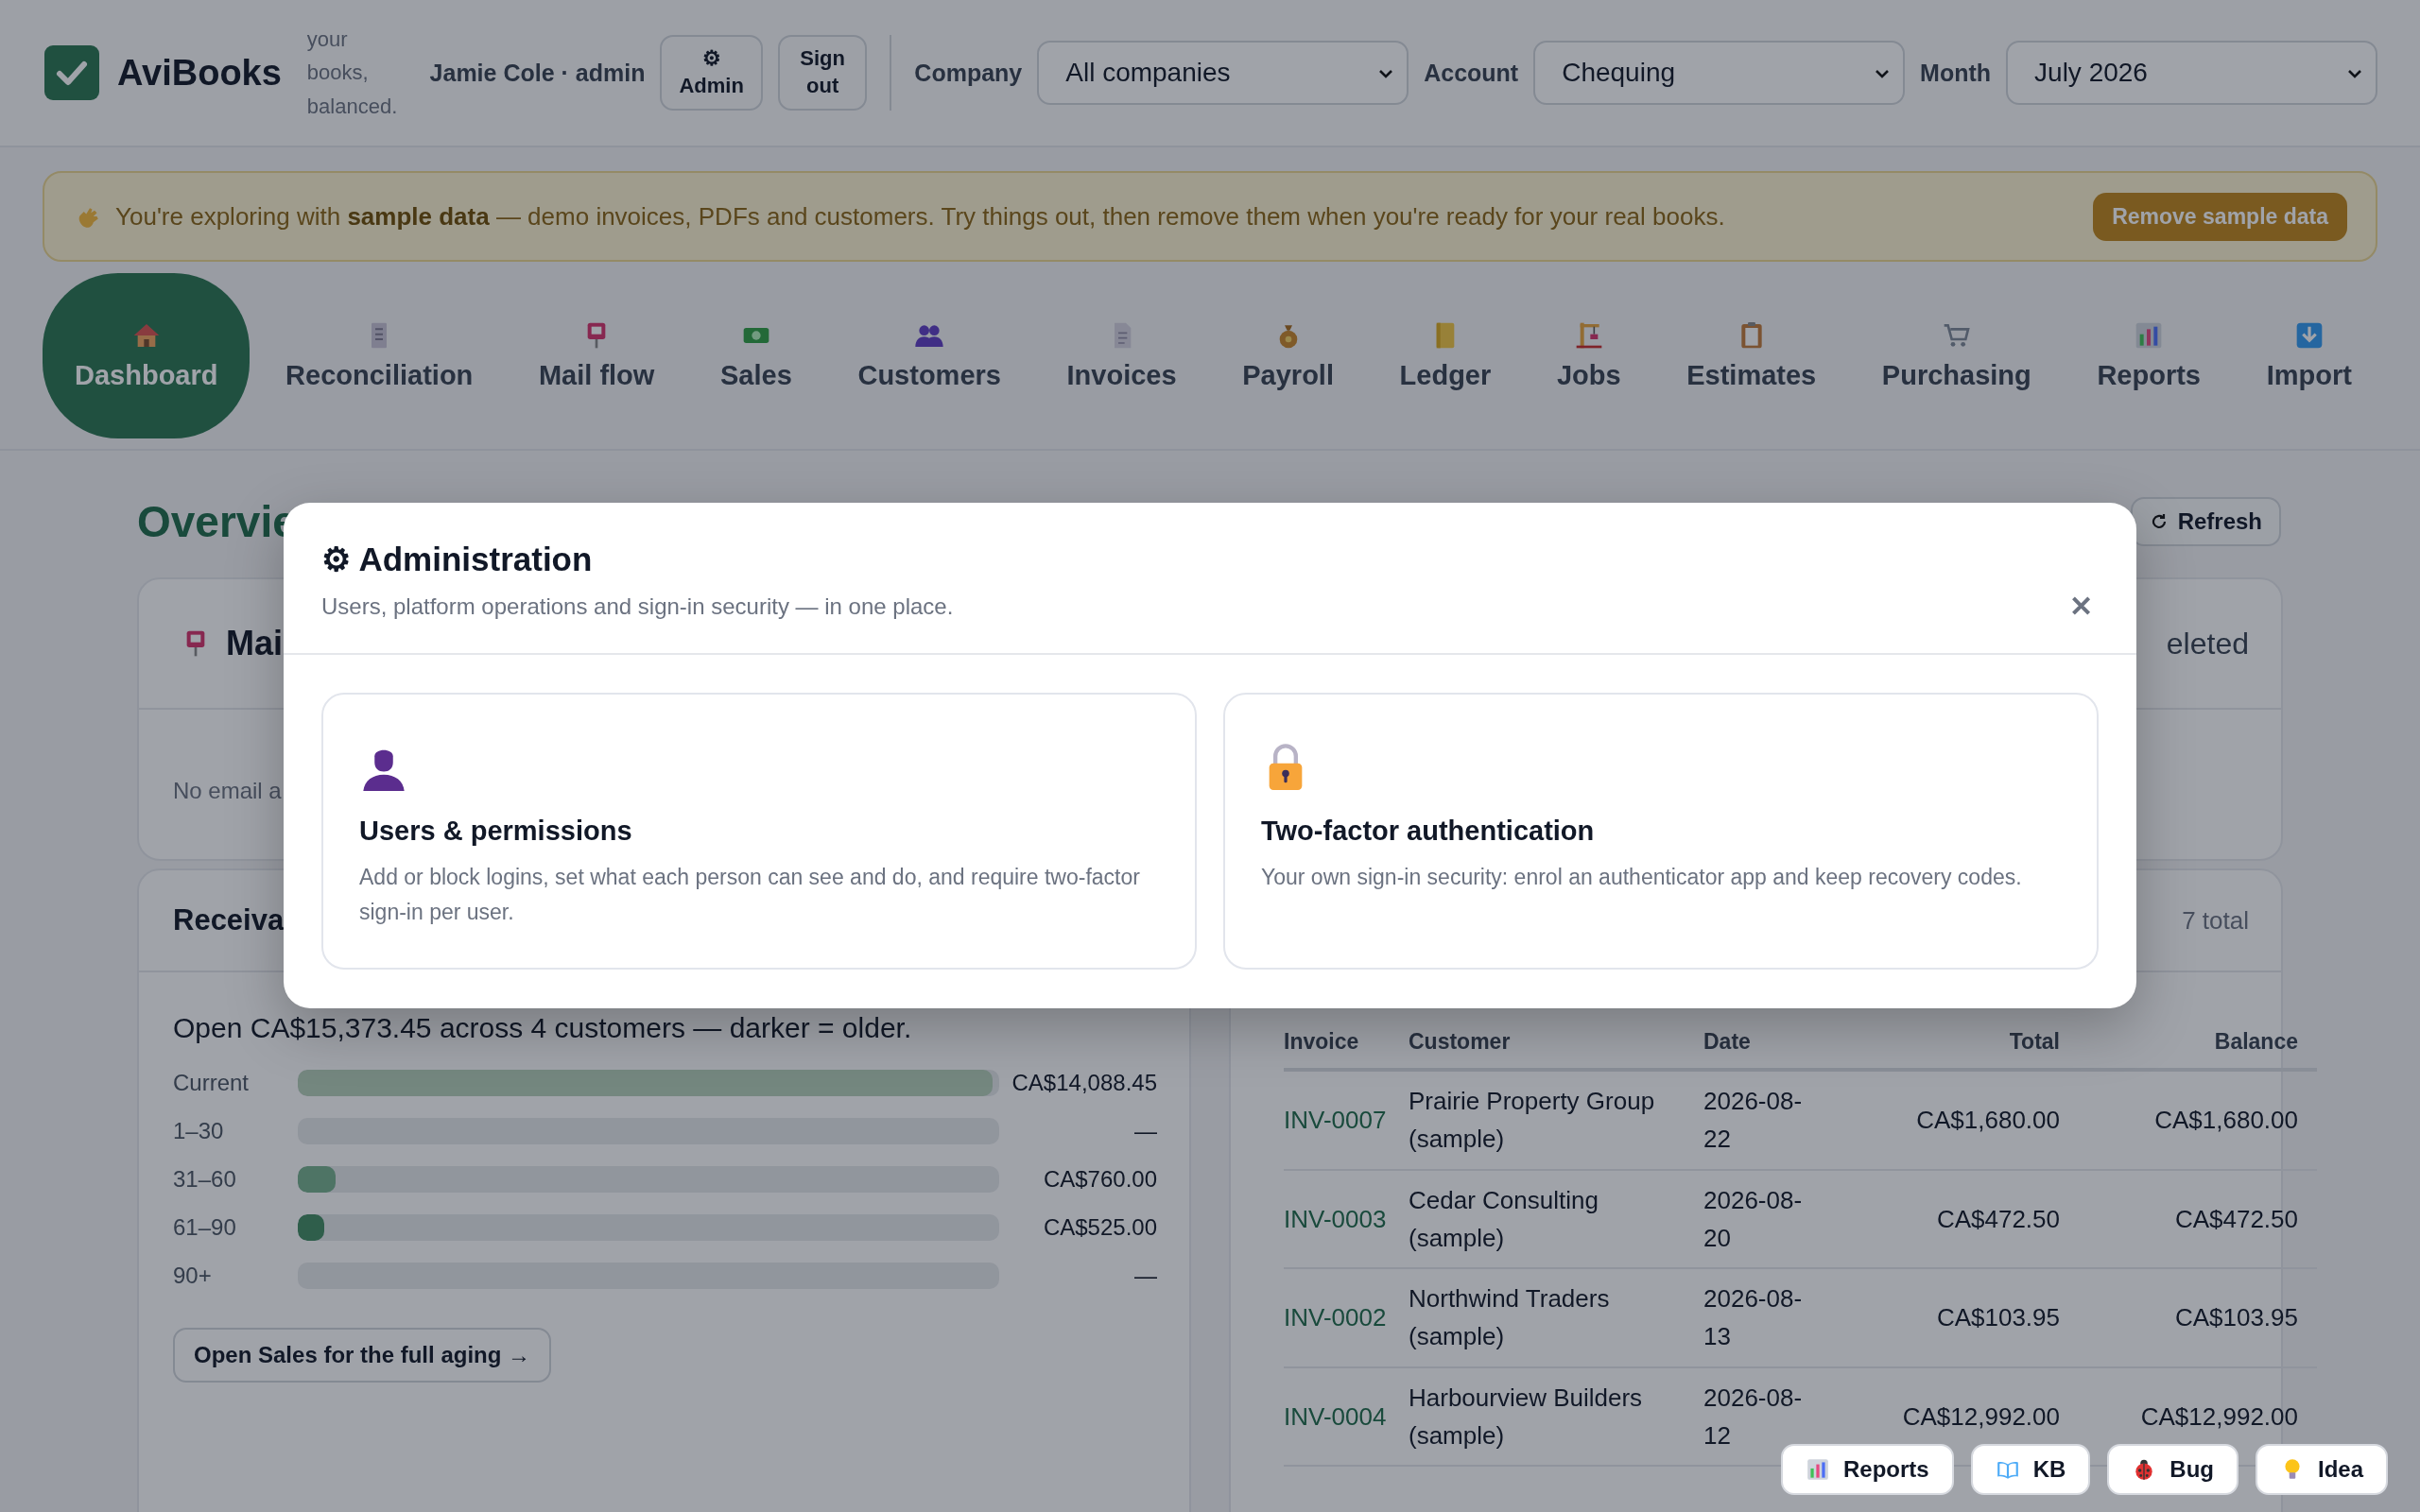 Image resolution: width=2420 pixels, height=1512 pixels. Describe the element at coordinates (1556, 1416) in the screenshot. I see `table-cell: Harbourview Builders (sample)` at that location.